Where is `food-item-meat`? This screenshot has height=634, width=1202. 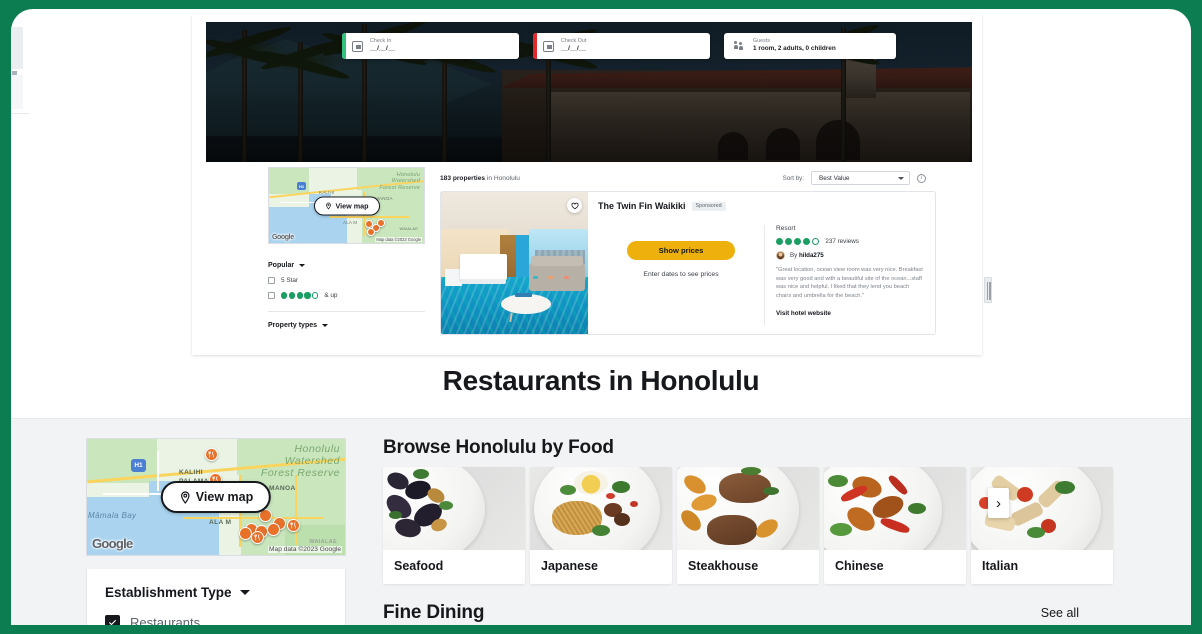 food-item-meat is located at coordinates (622, 519).